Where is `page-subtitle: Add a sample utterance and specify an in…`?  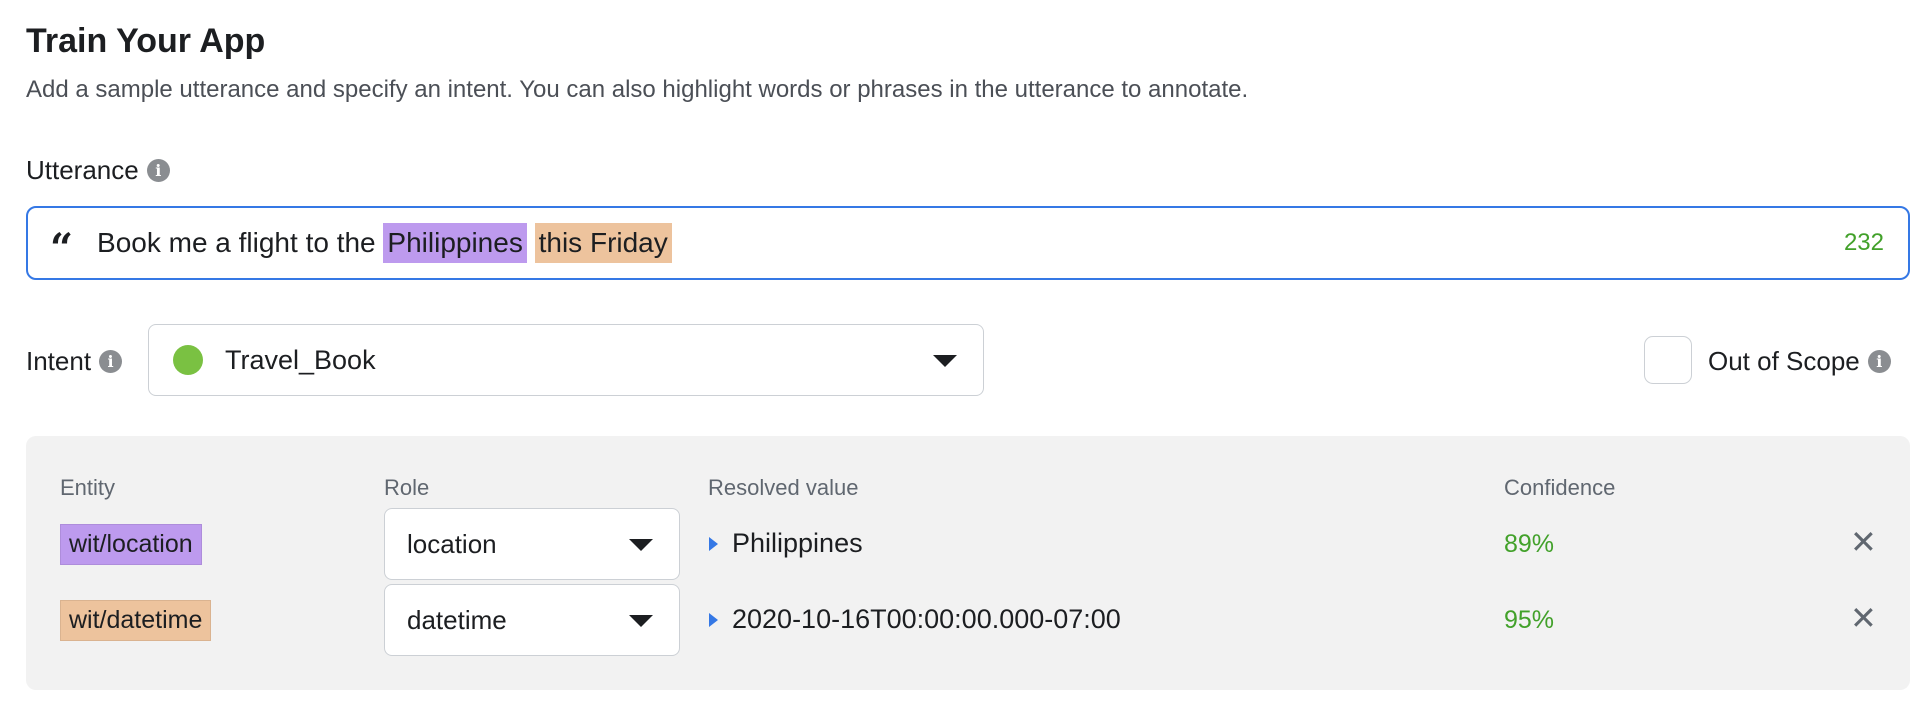 page-subtitle: Add a sample utterance and specify an in… is located at coordinates (637, 89).